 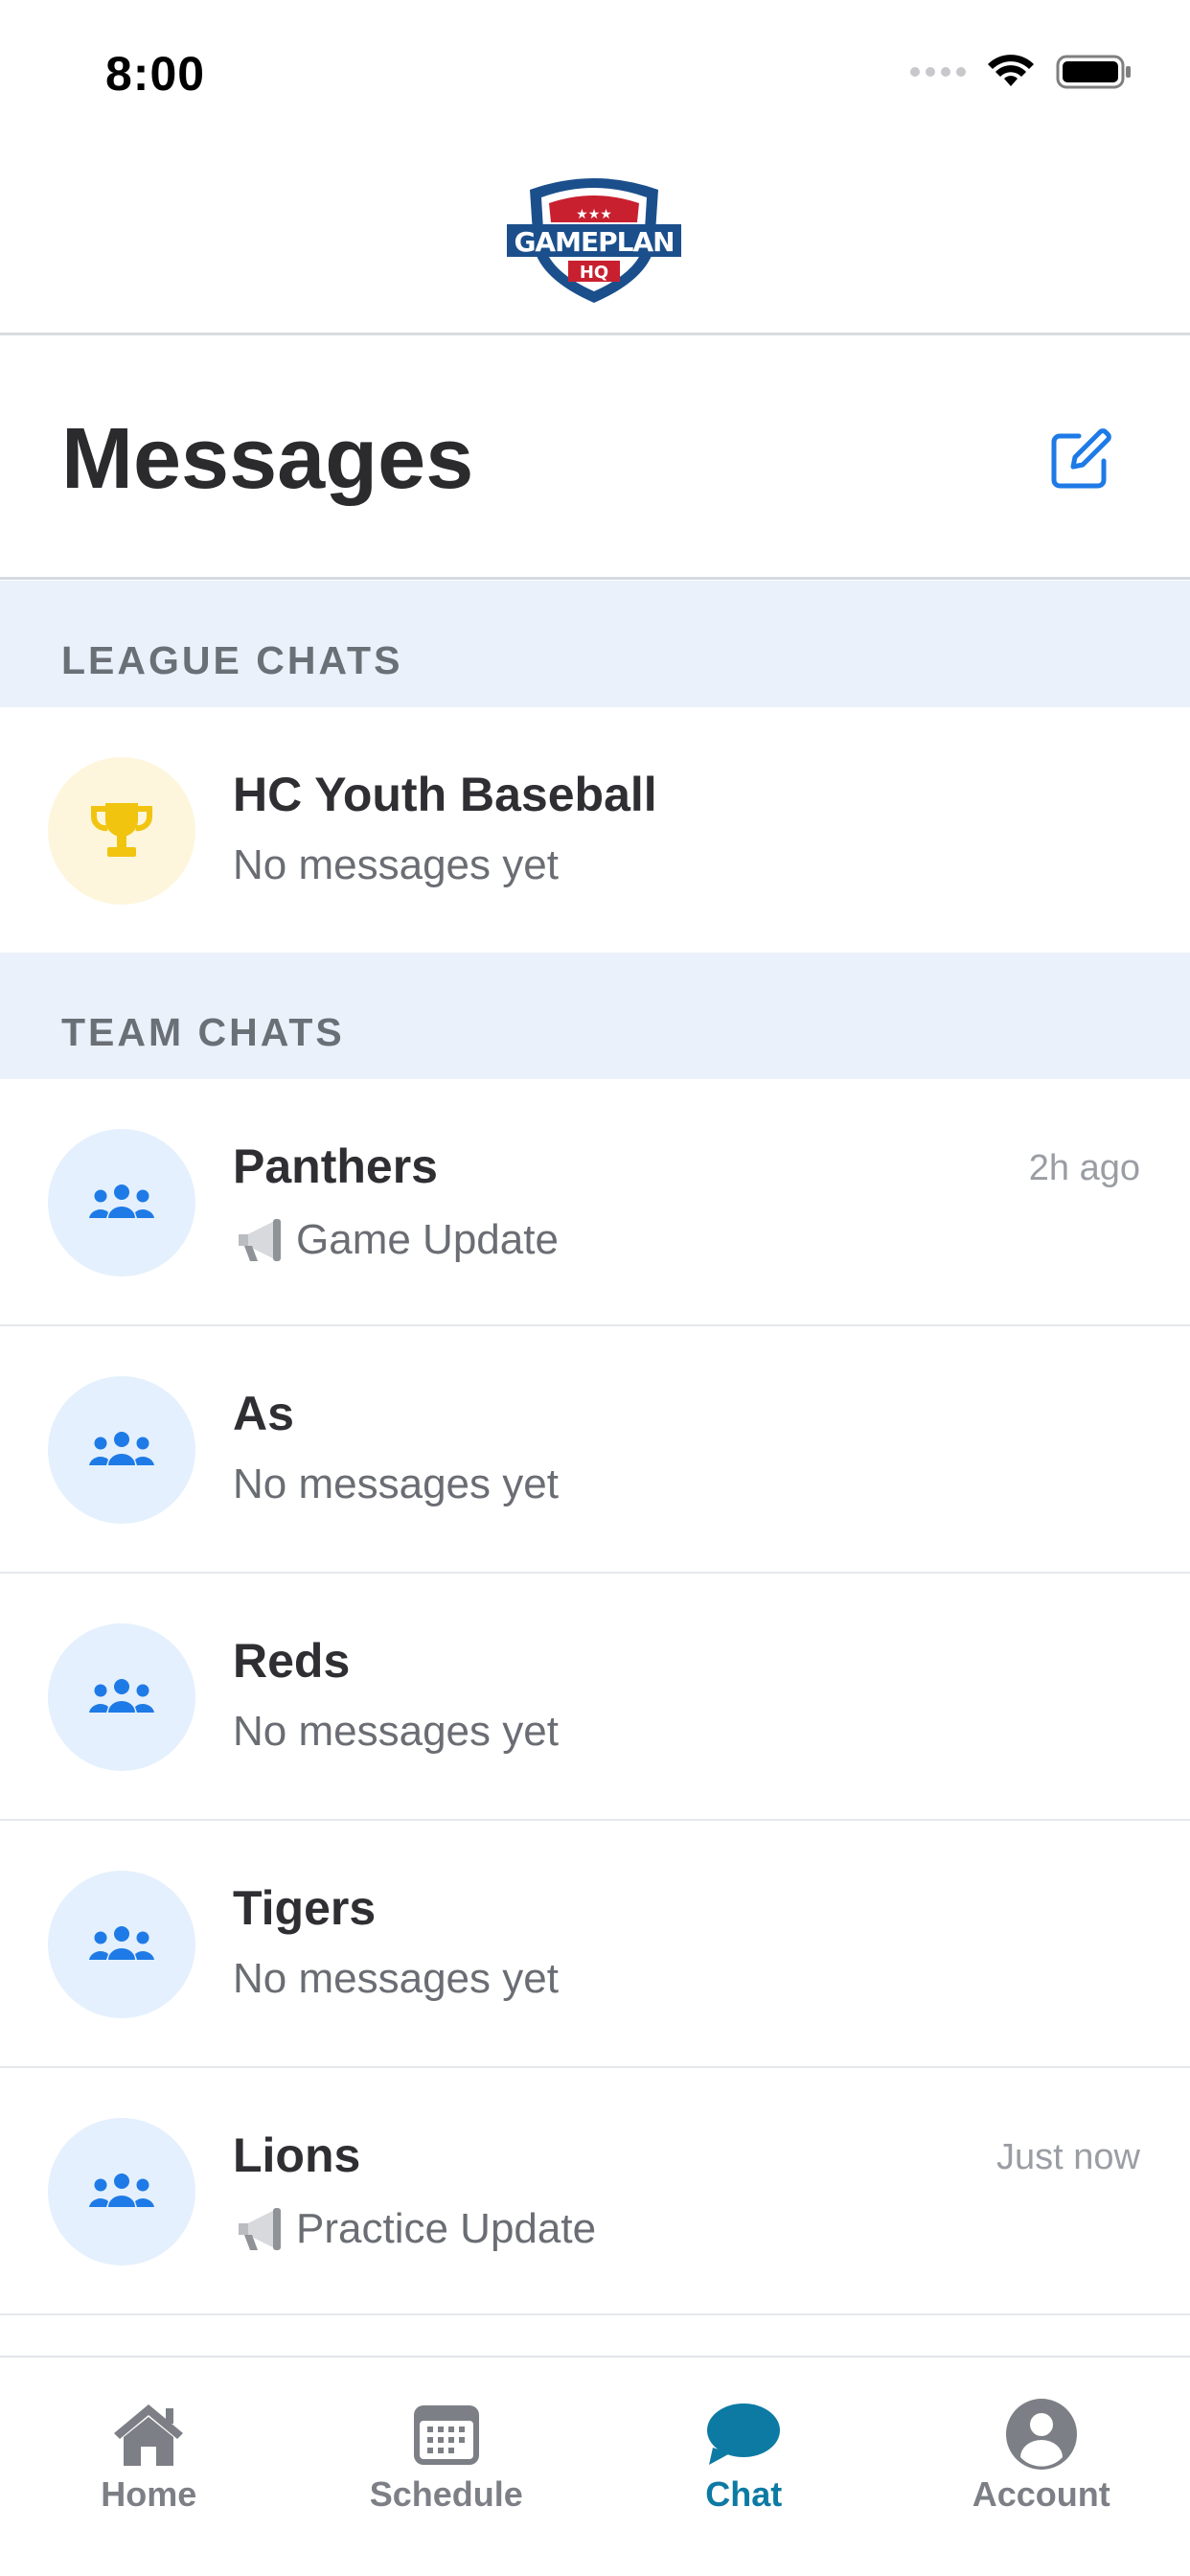 I want to click on tab-label: Schedule, so click(x=446, y=2494).